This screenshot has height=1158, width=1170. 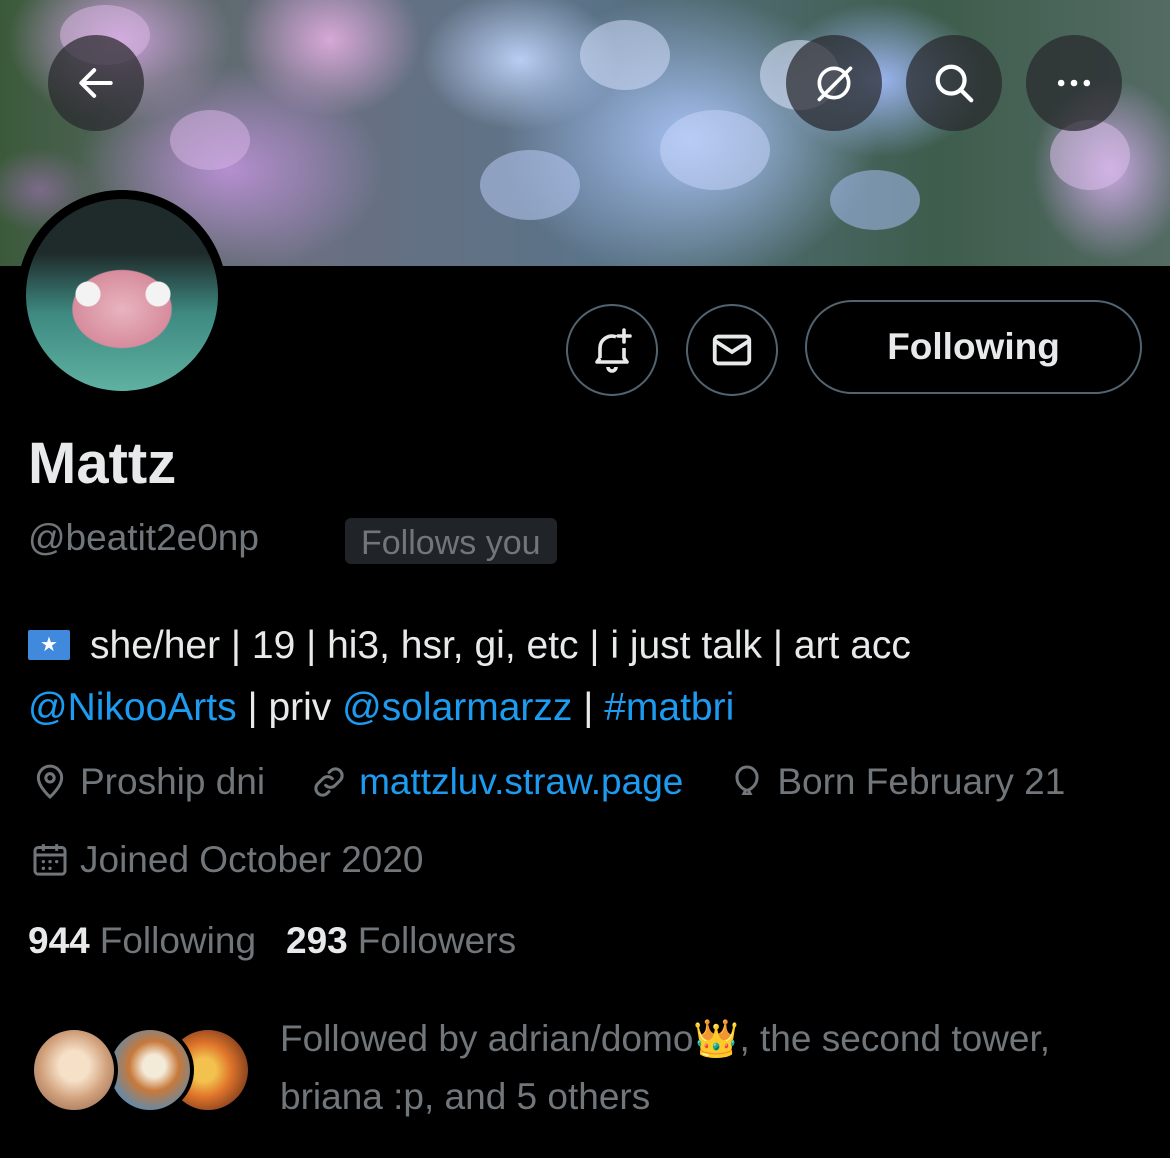 I want to click on following-count-link: 944 Following, so click(x=142, y=941).